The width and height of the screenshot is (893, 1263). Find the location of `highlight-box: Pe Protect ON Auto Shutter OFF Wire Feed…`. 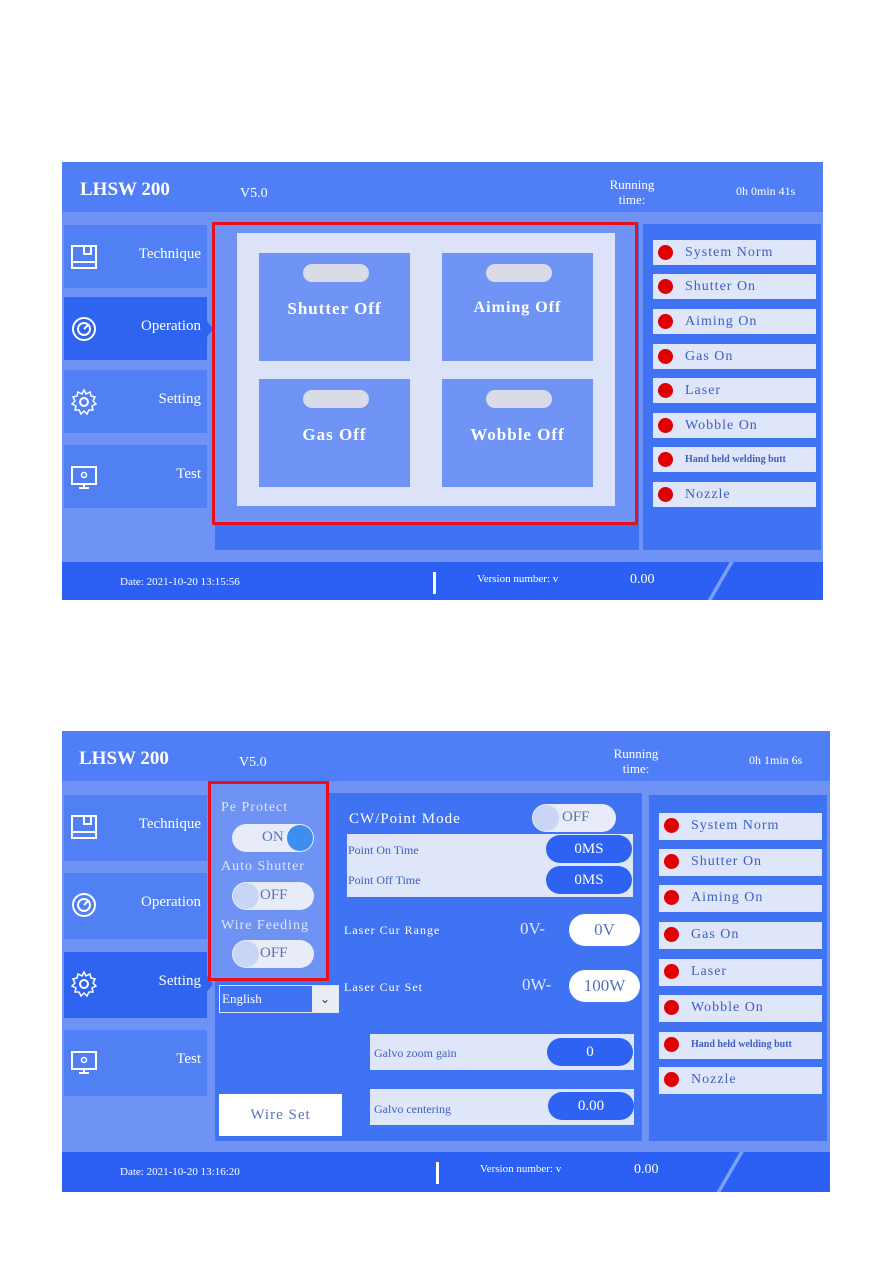

highlight-box: Pe Protect ON Auto Shutter OFF Wire Feed… is located at coordinates (268, 881).